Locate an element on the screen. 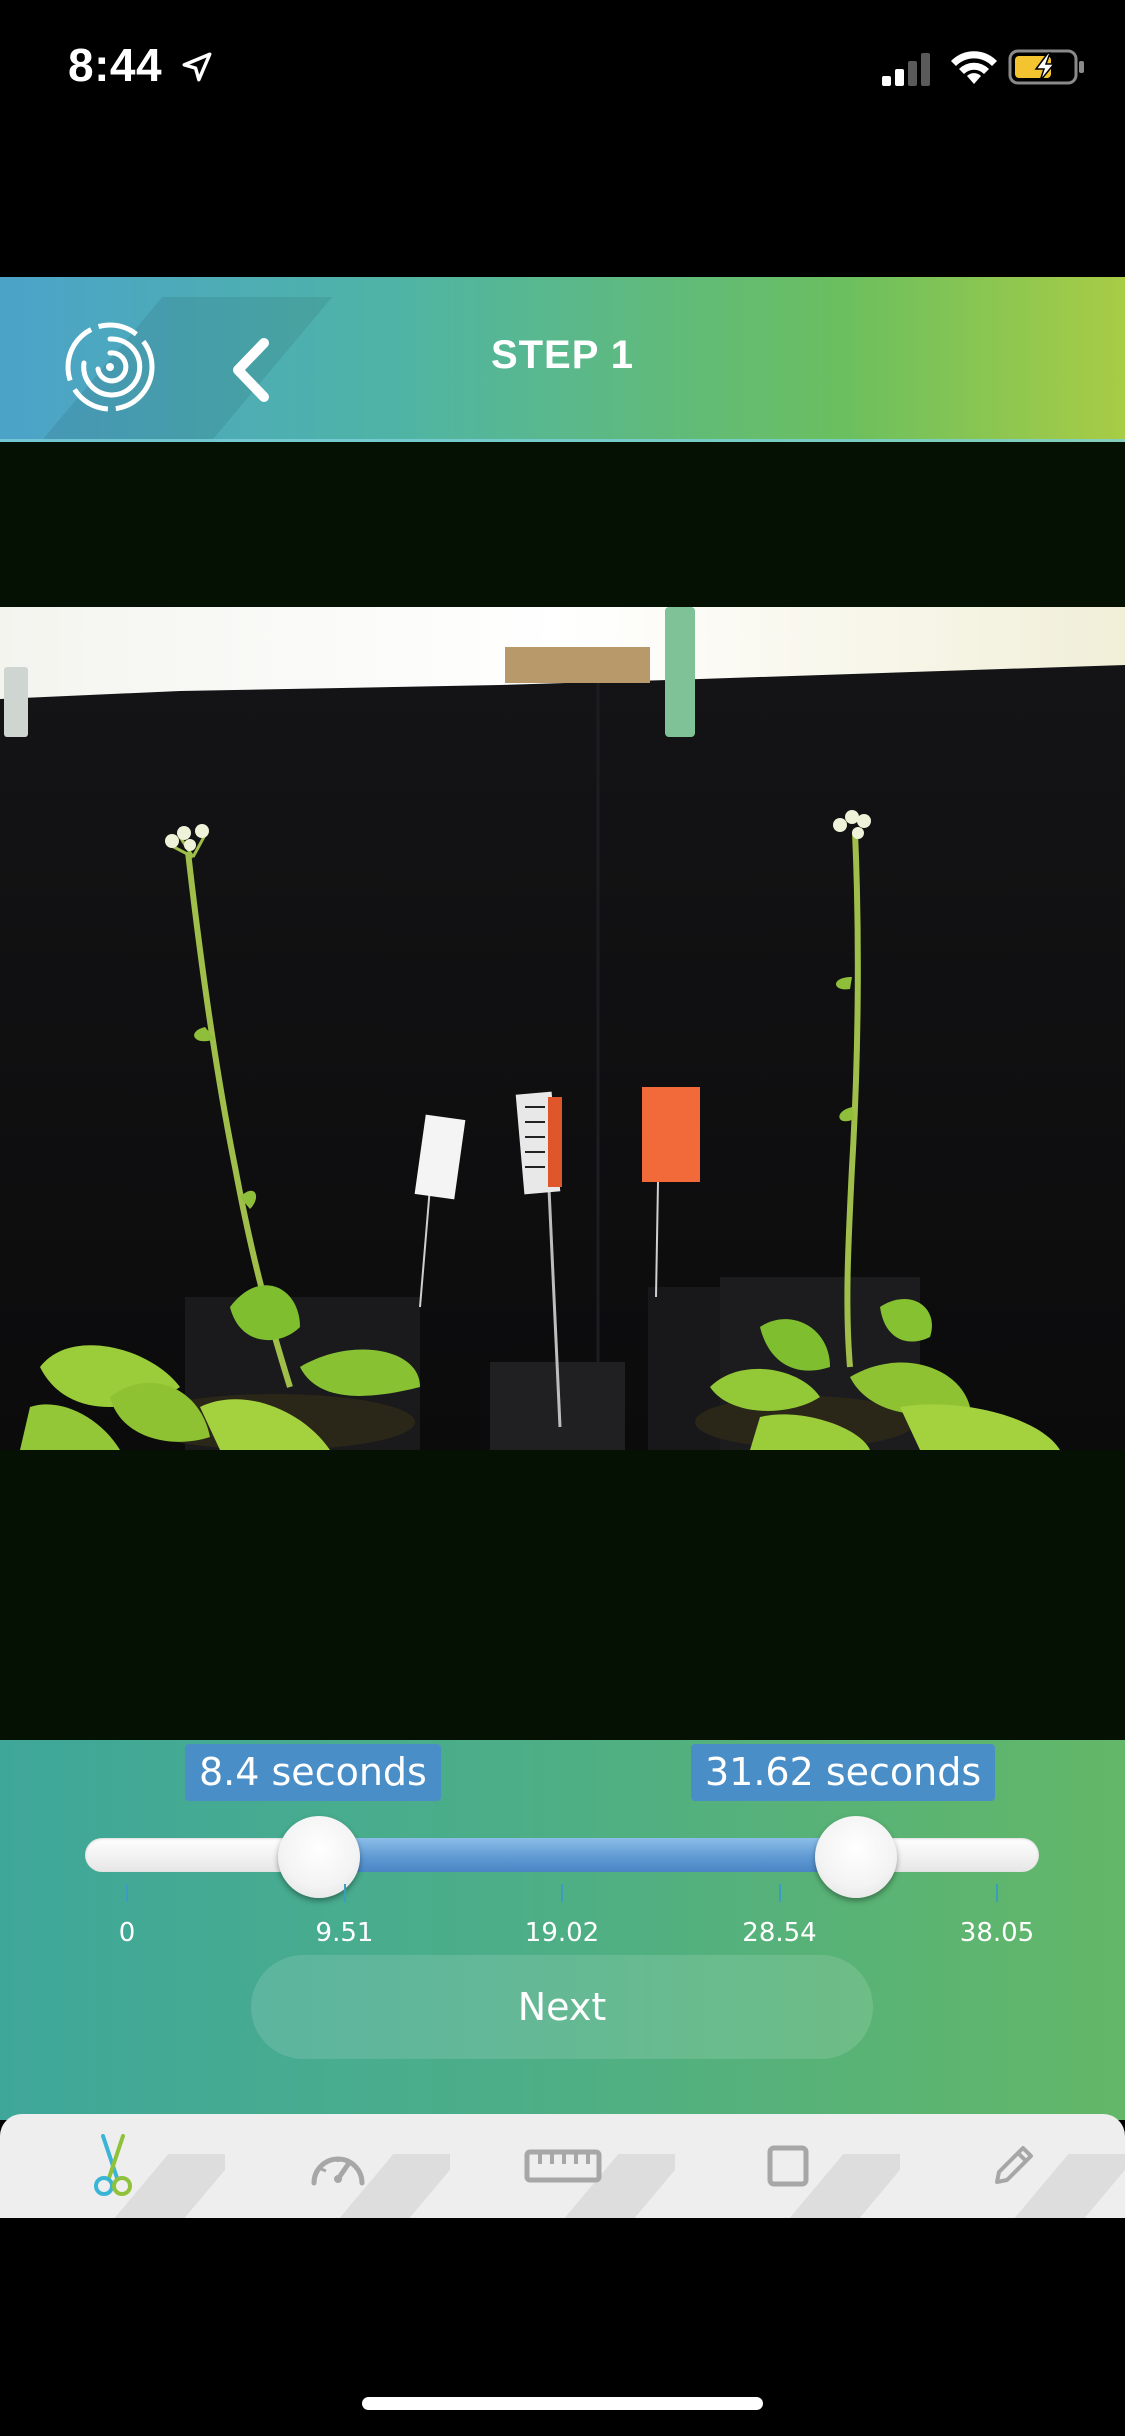  status-bar: 8:44 is located at coordinates (562, 70).